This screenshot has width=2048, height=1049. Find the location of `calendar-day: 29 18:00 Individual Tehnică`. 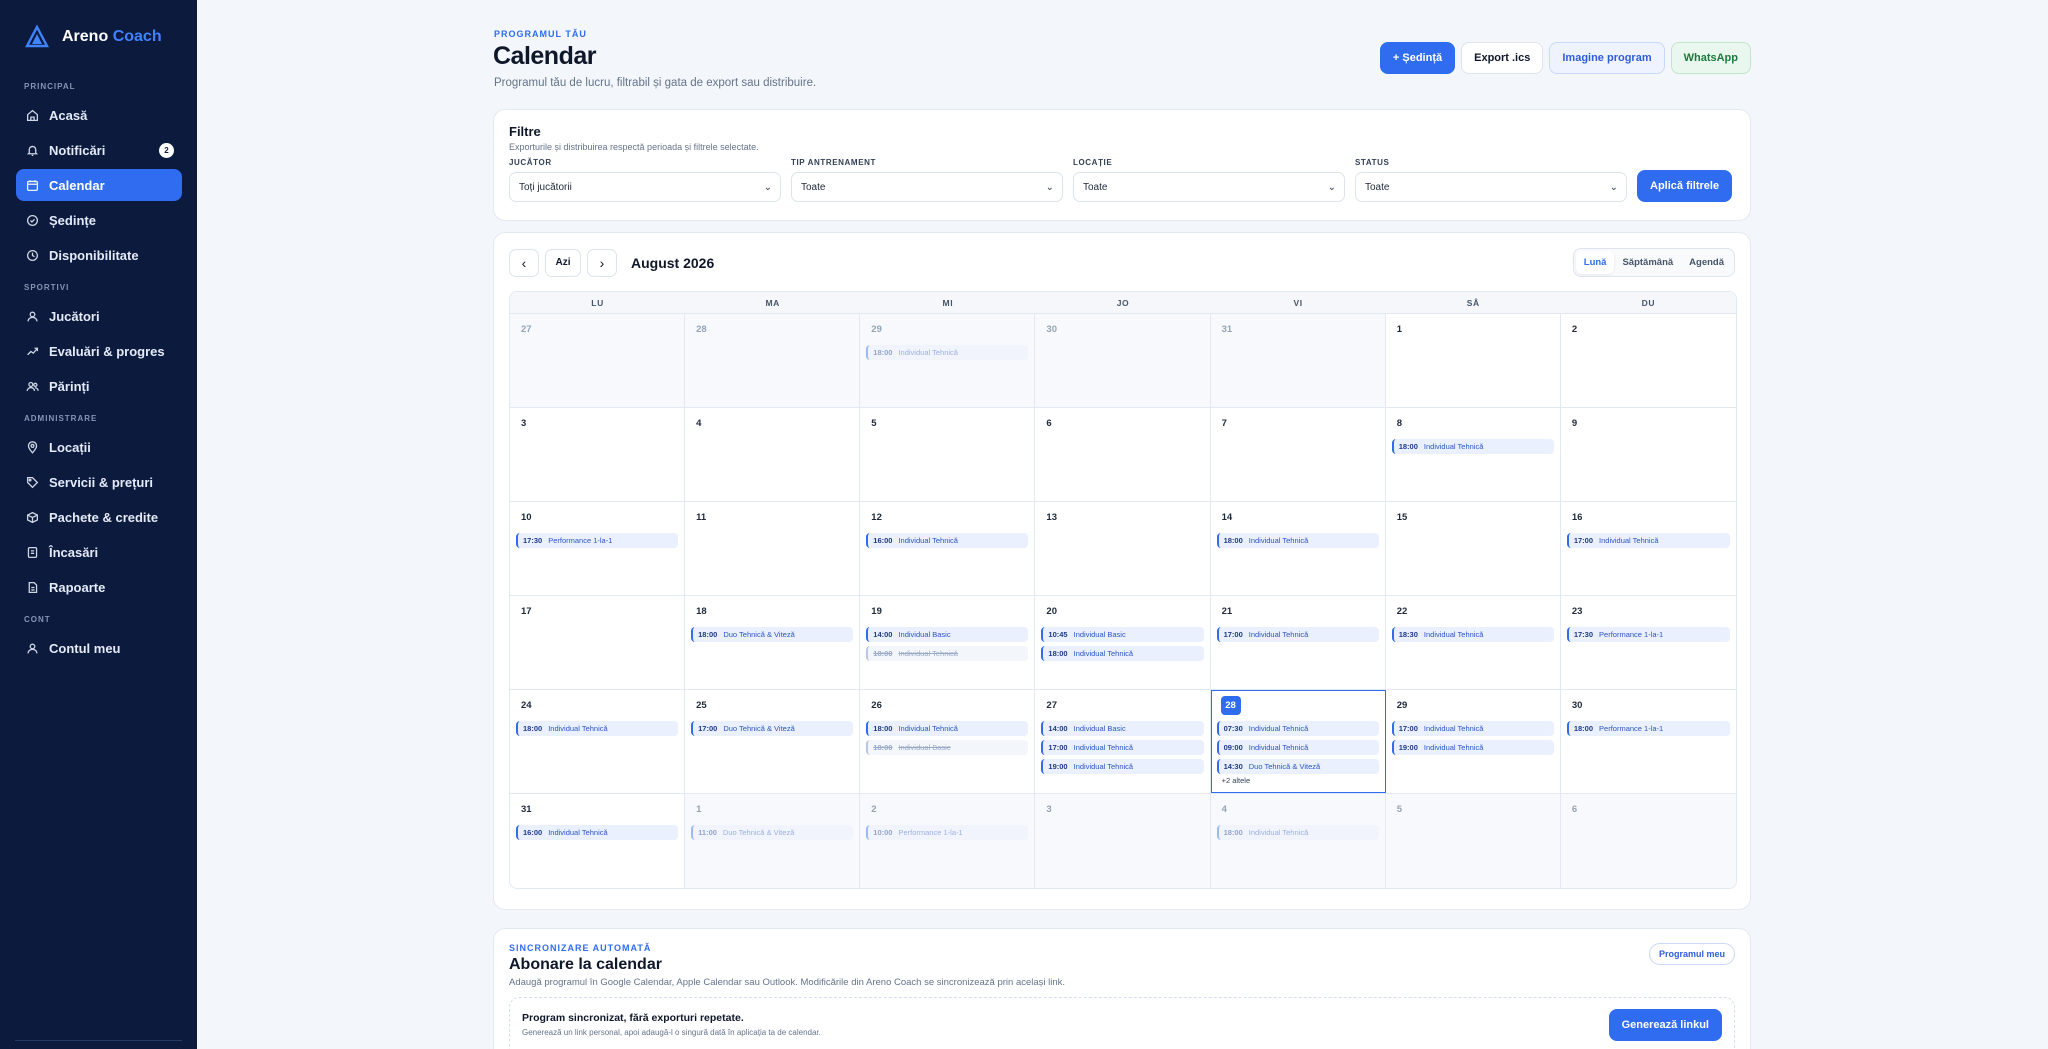

calendar-day: 29 18:00 Individual Tehnică is located at coordinates (948, 360).